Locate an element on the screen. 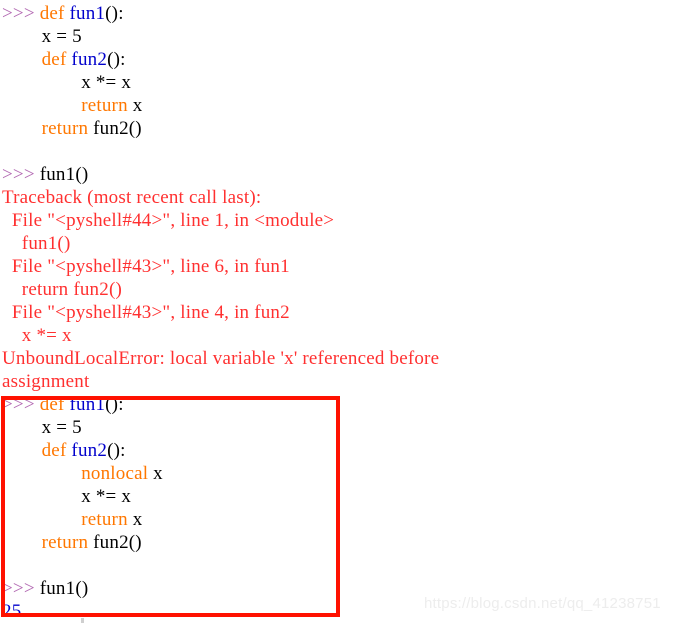  shell-line: assignment is located at coordinates (340, 381).